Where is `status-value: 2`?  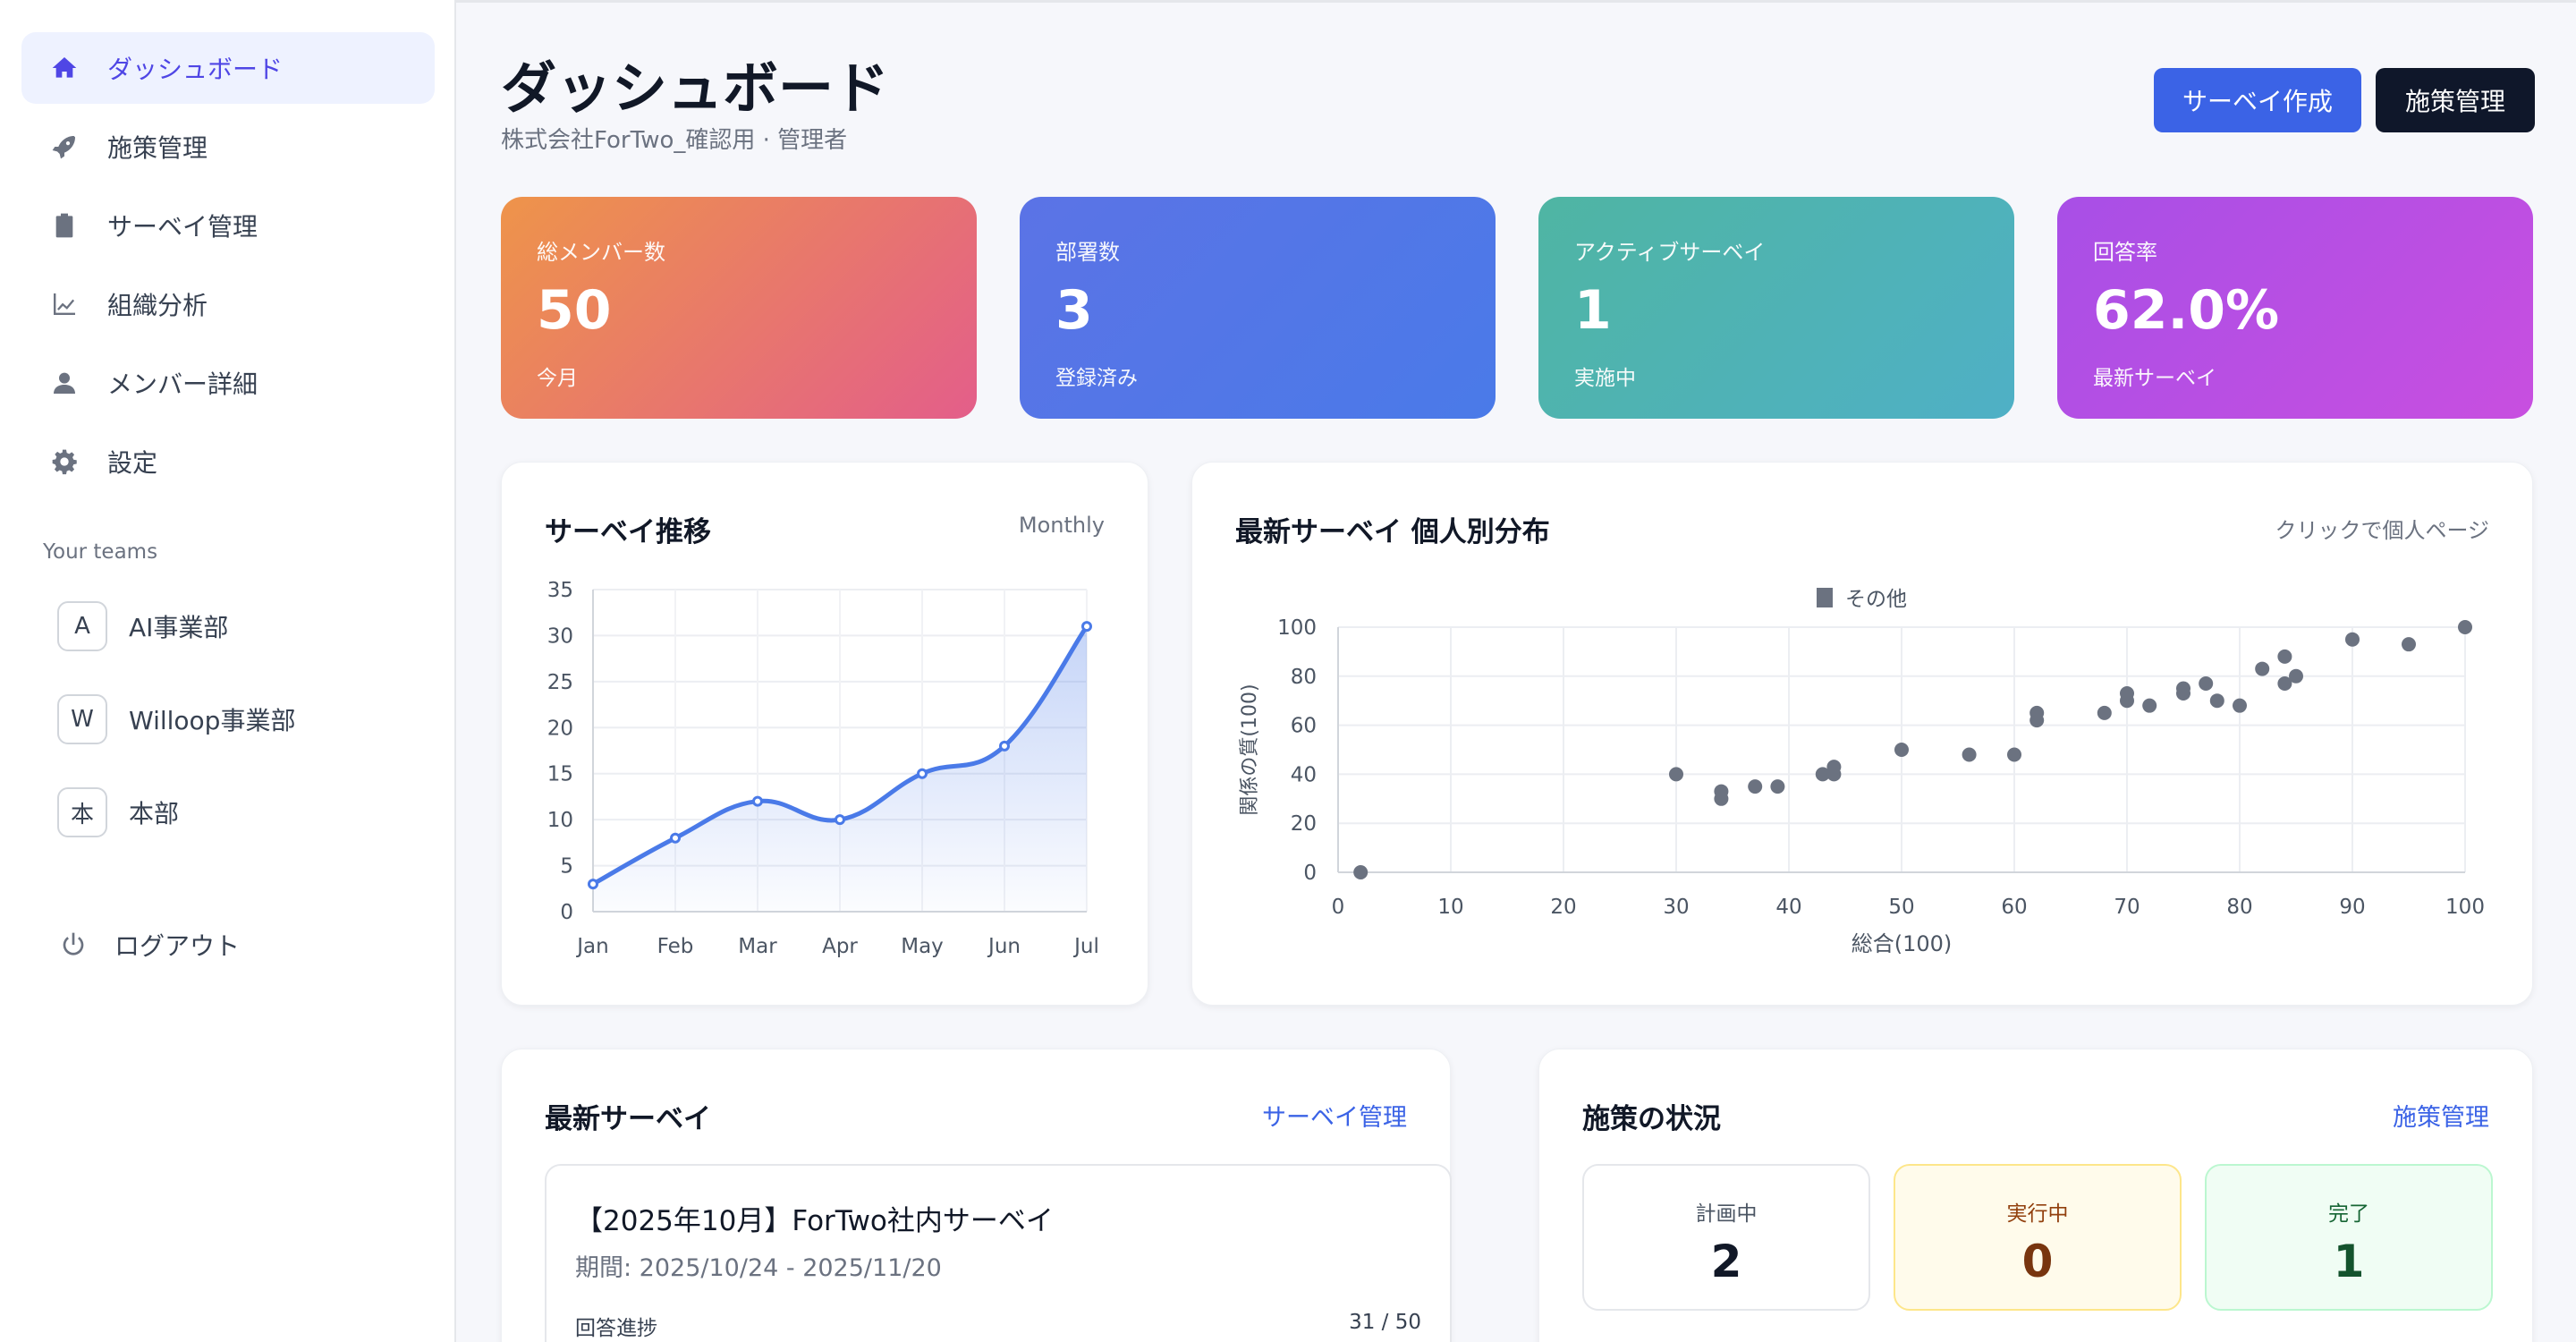
status-value: 2 is located at coordinates (1726, 1262).